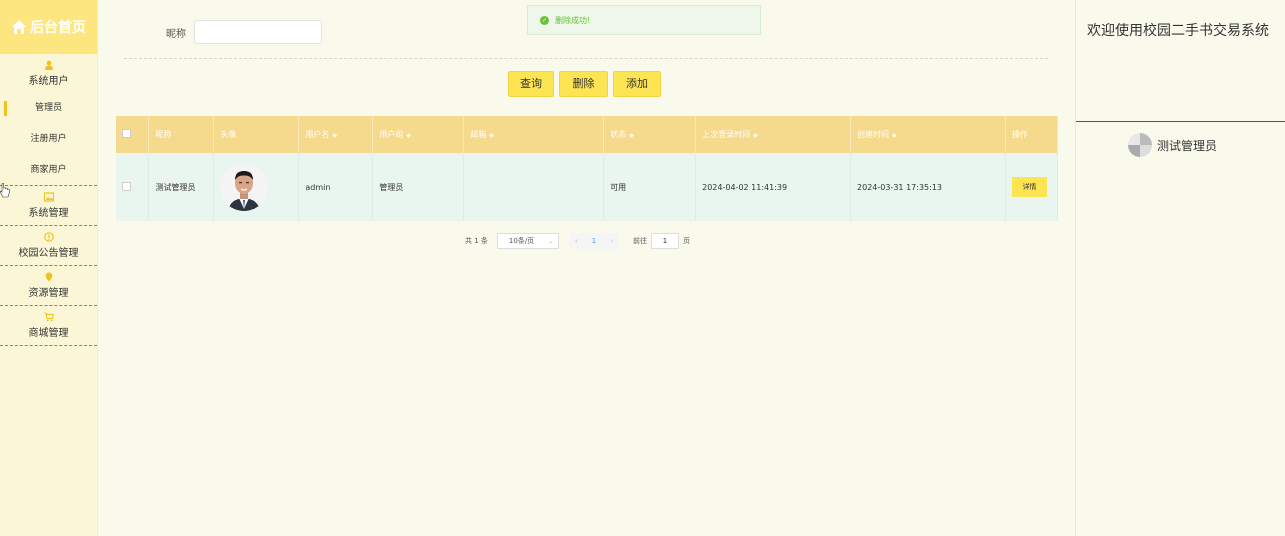 Image resolution: width=1285 pixels, height=536 pixels. Describe the element at coordinates (1029, 187) in the screenshot. I see `detail-button: 详情` at that location.